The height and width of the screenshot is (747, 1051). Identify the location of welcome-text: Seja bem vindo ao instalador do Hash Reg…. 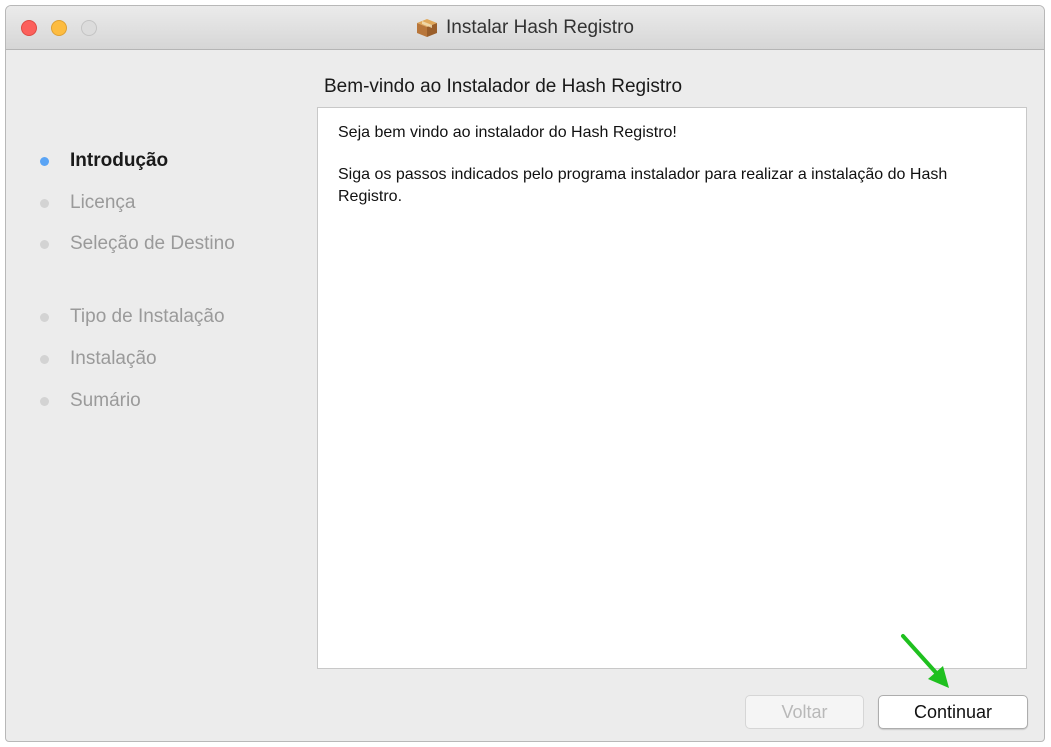
(507, 132).